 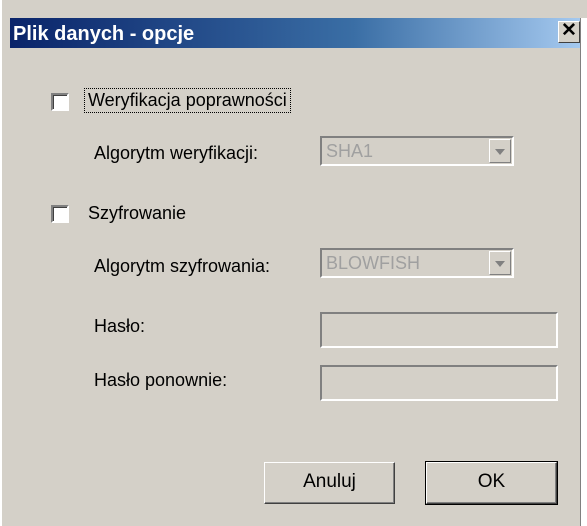 I want to click on verification-algorithm-select: SHA1, so click(x=417, y=151).